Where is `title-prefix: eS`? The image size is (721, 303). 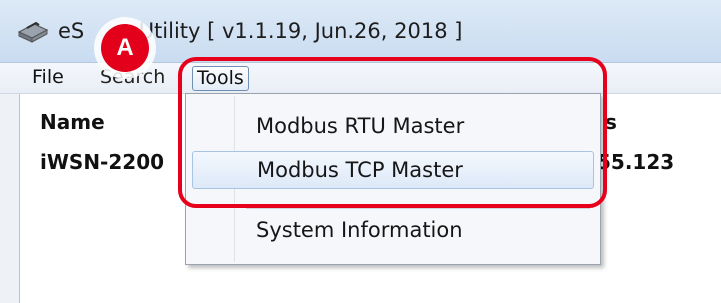
title-prefix: eS is located at coordinates (71, 31).